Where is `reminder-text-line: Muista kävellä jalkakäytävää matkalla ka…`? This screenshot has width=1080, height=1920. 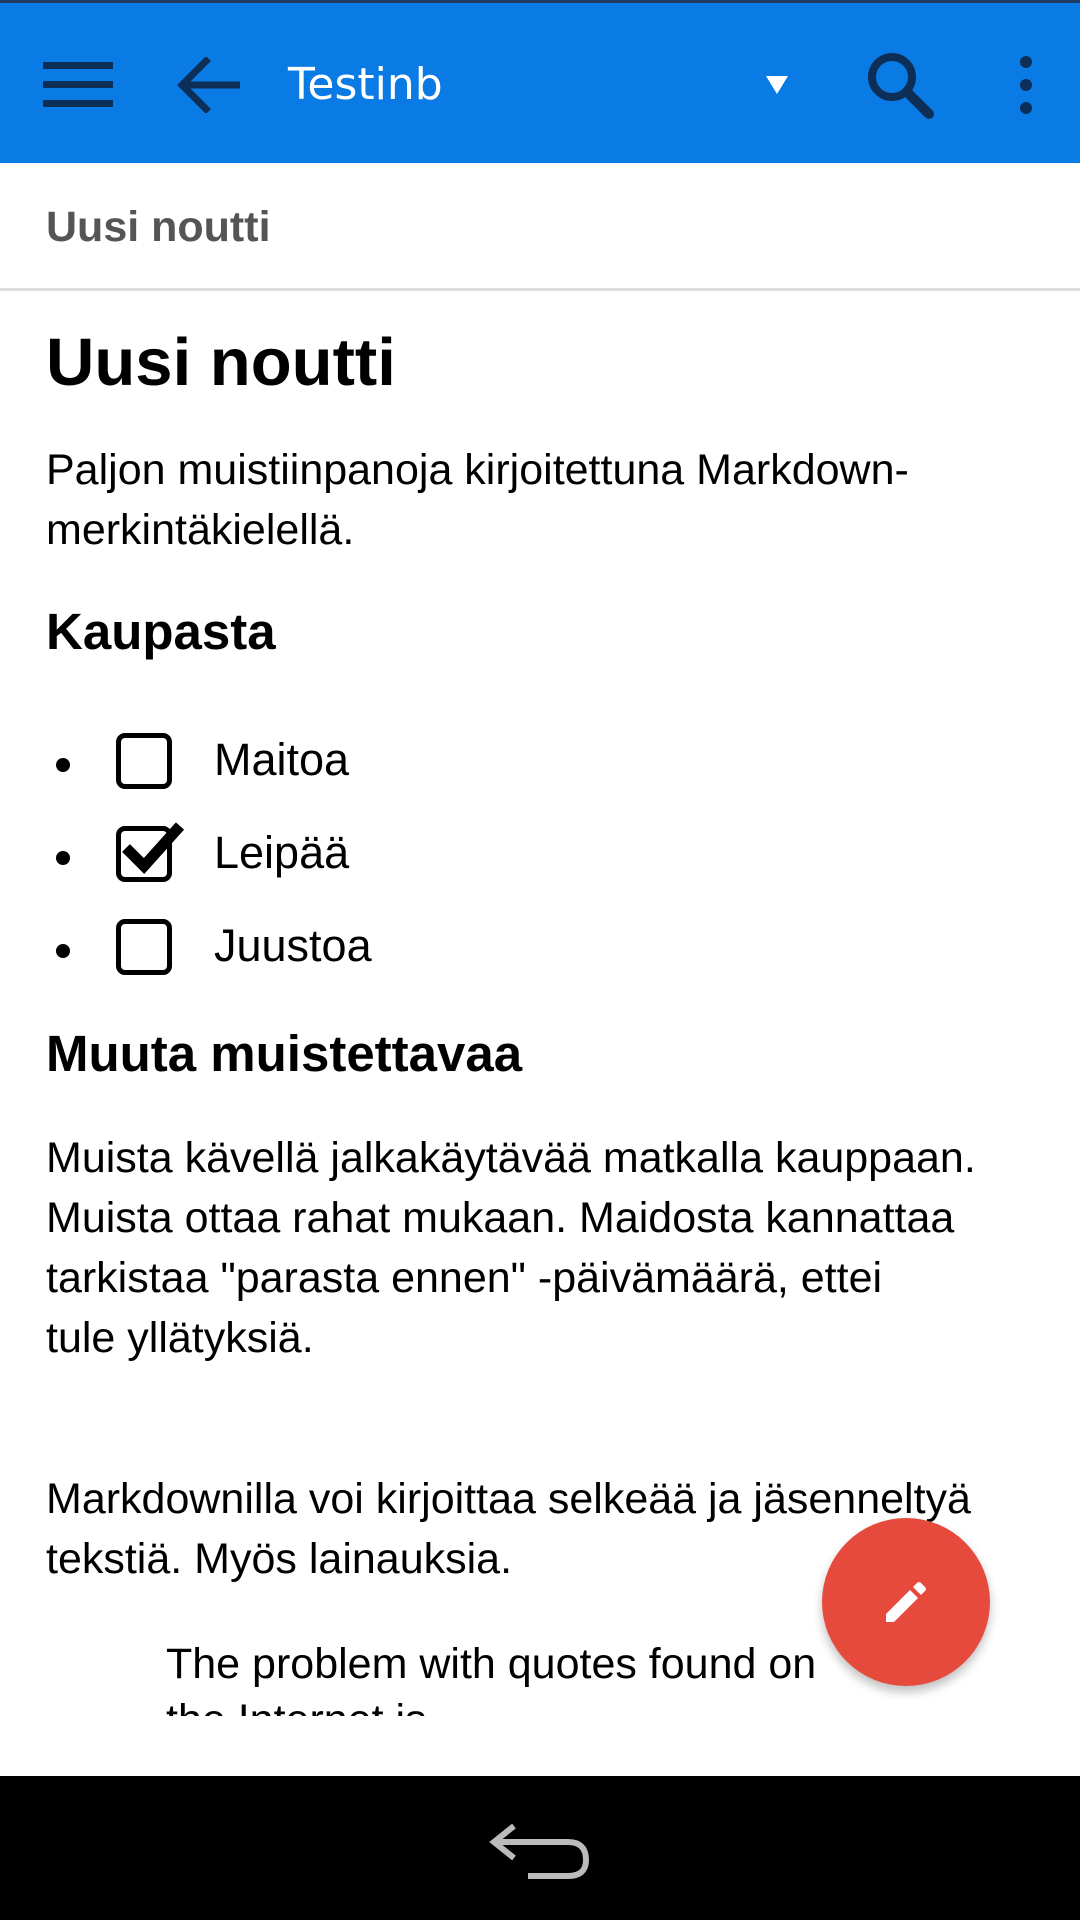
reminder-text-line: Muista kävellä jalkakäytävää matkalla ka… is located at coordinates (511, 1218).